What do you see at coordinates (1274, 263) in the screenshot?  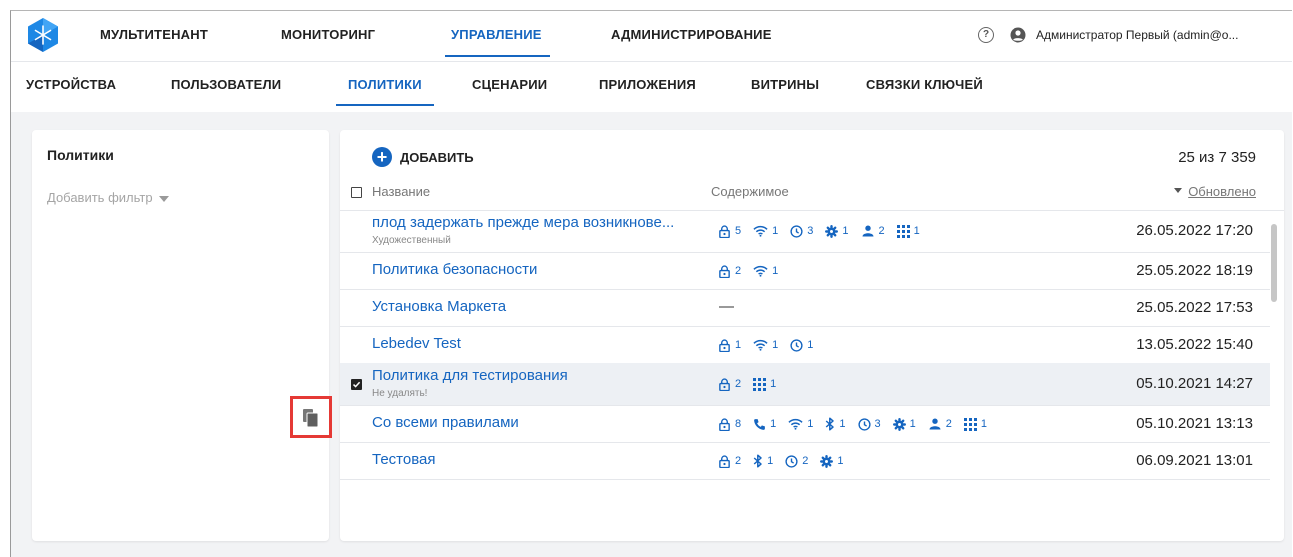 I see `scrollbar` at bounding box center [1274, 263].